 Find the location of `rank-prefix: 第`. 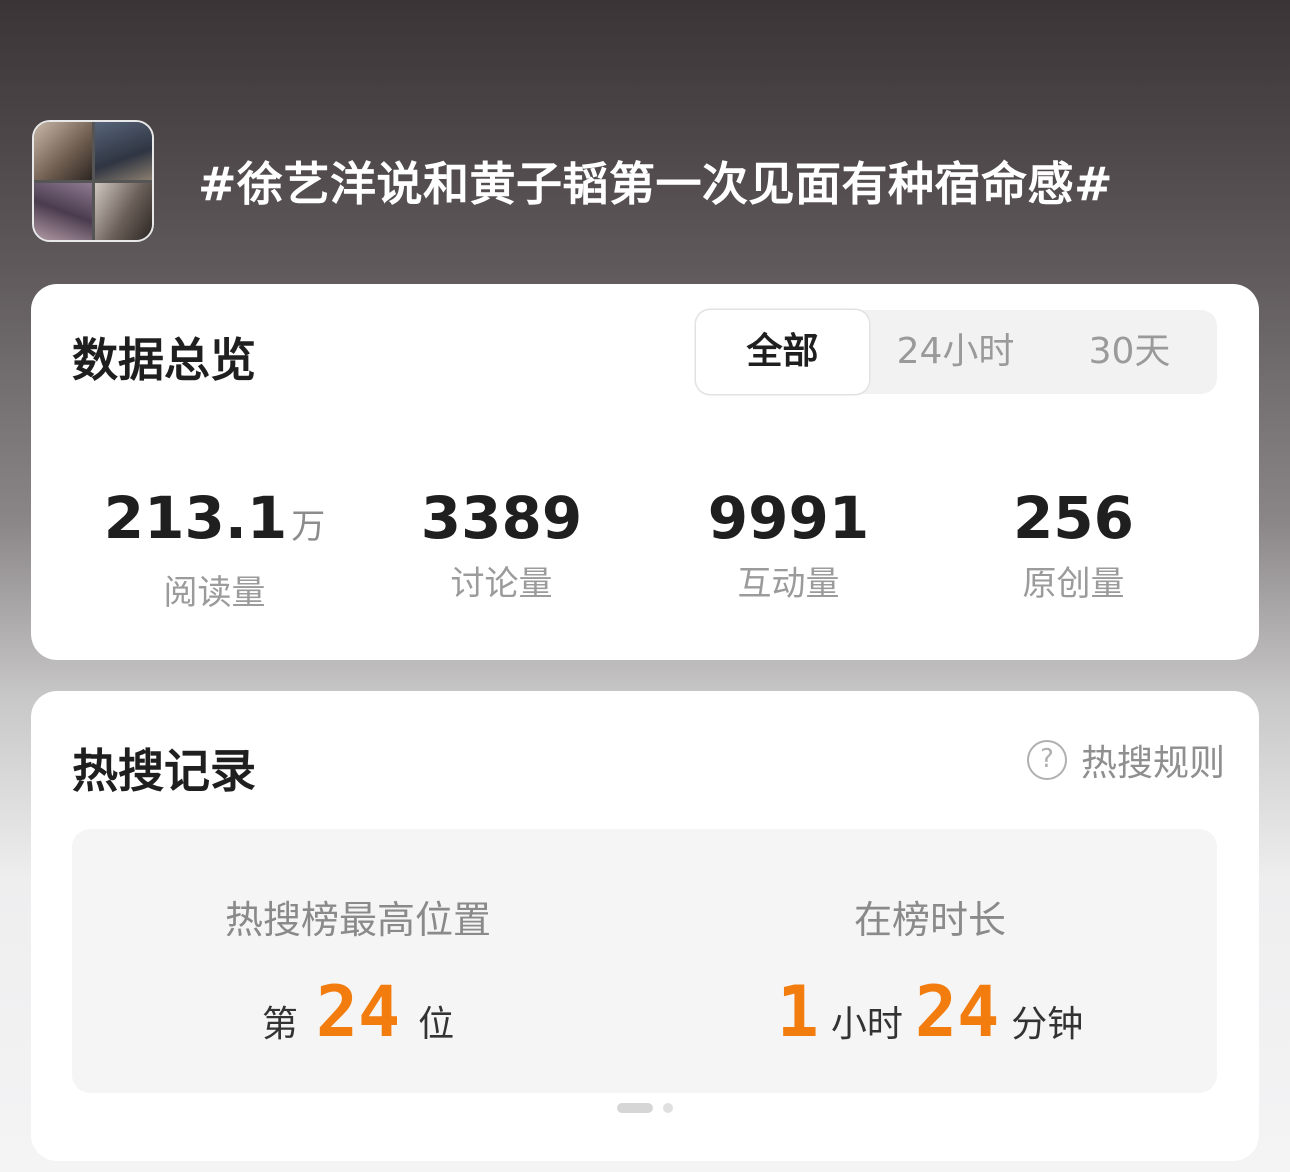

rank-prefix: 第 is located at coordinates (279, 1024).